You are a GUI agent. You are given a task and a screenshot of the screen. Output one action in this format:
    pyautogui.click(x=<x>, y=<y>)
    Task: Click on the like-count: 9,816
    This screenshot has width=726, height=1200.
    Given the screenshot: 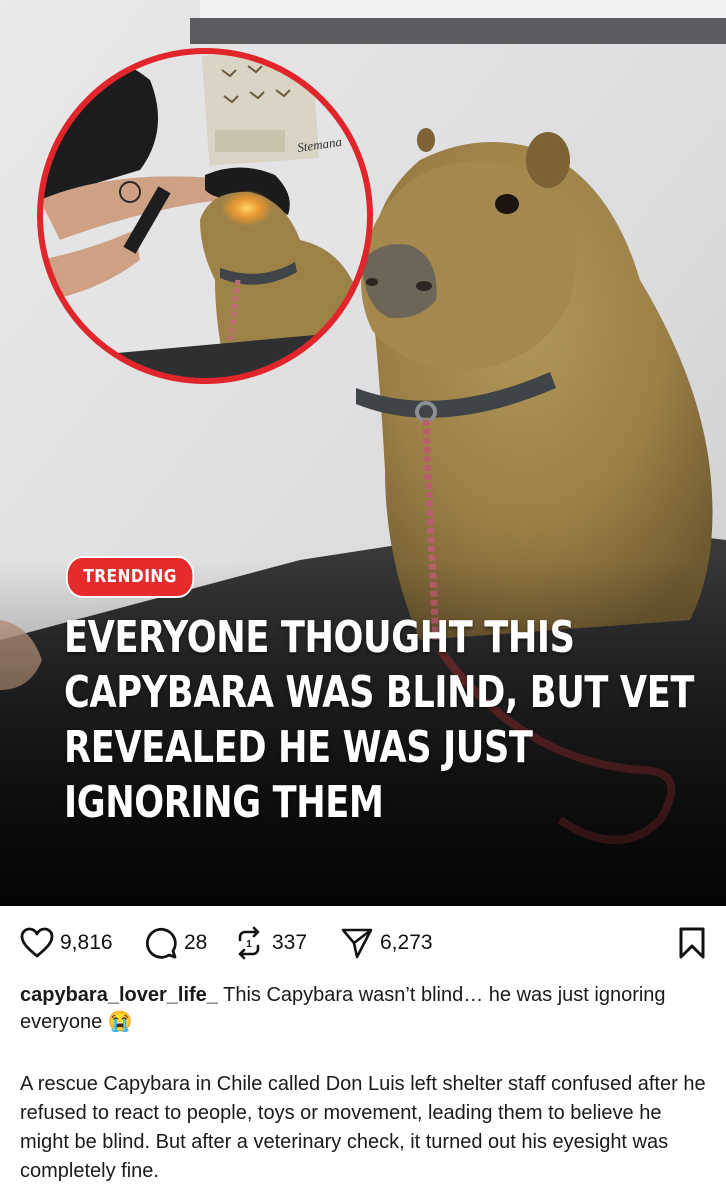 What is the action you would take?
    pyautogui.click(x=86, y=942)
    